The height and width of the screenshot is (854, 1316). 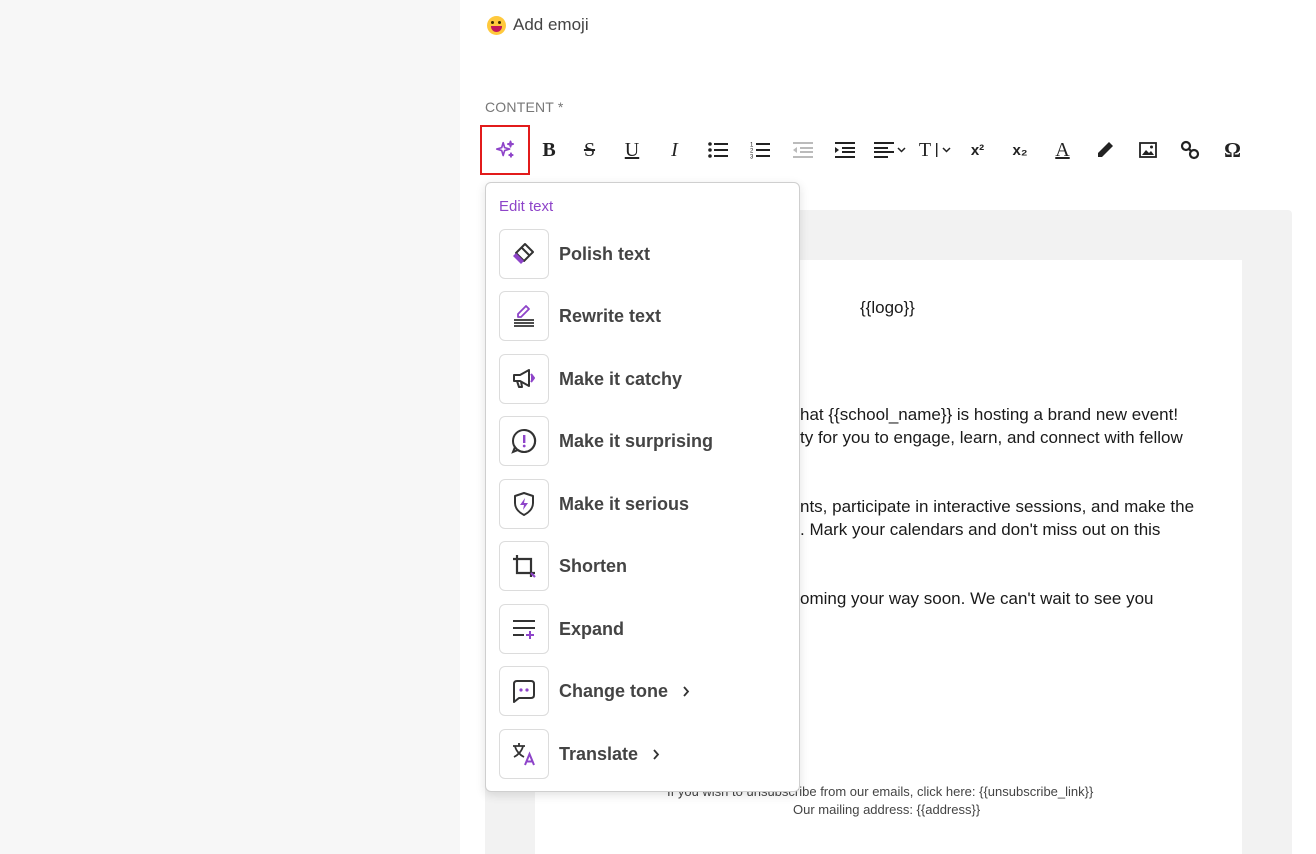 I want to click on menu-item-make-it-serious: Make it serious, so click(x=644, y=504).